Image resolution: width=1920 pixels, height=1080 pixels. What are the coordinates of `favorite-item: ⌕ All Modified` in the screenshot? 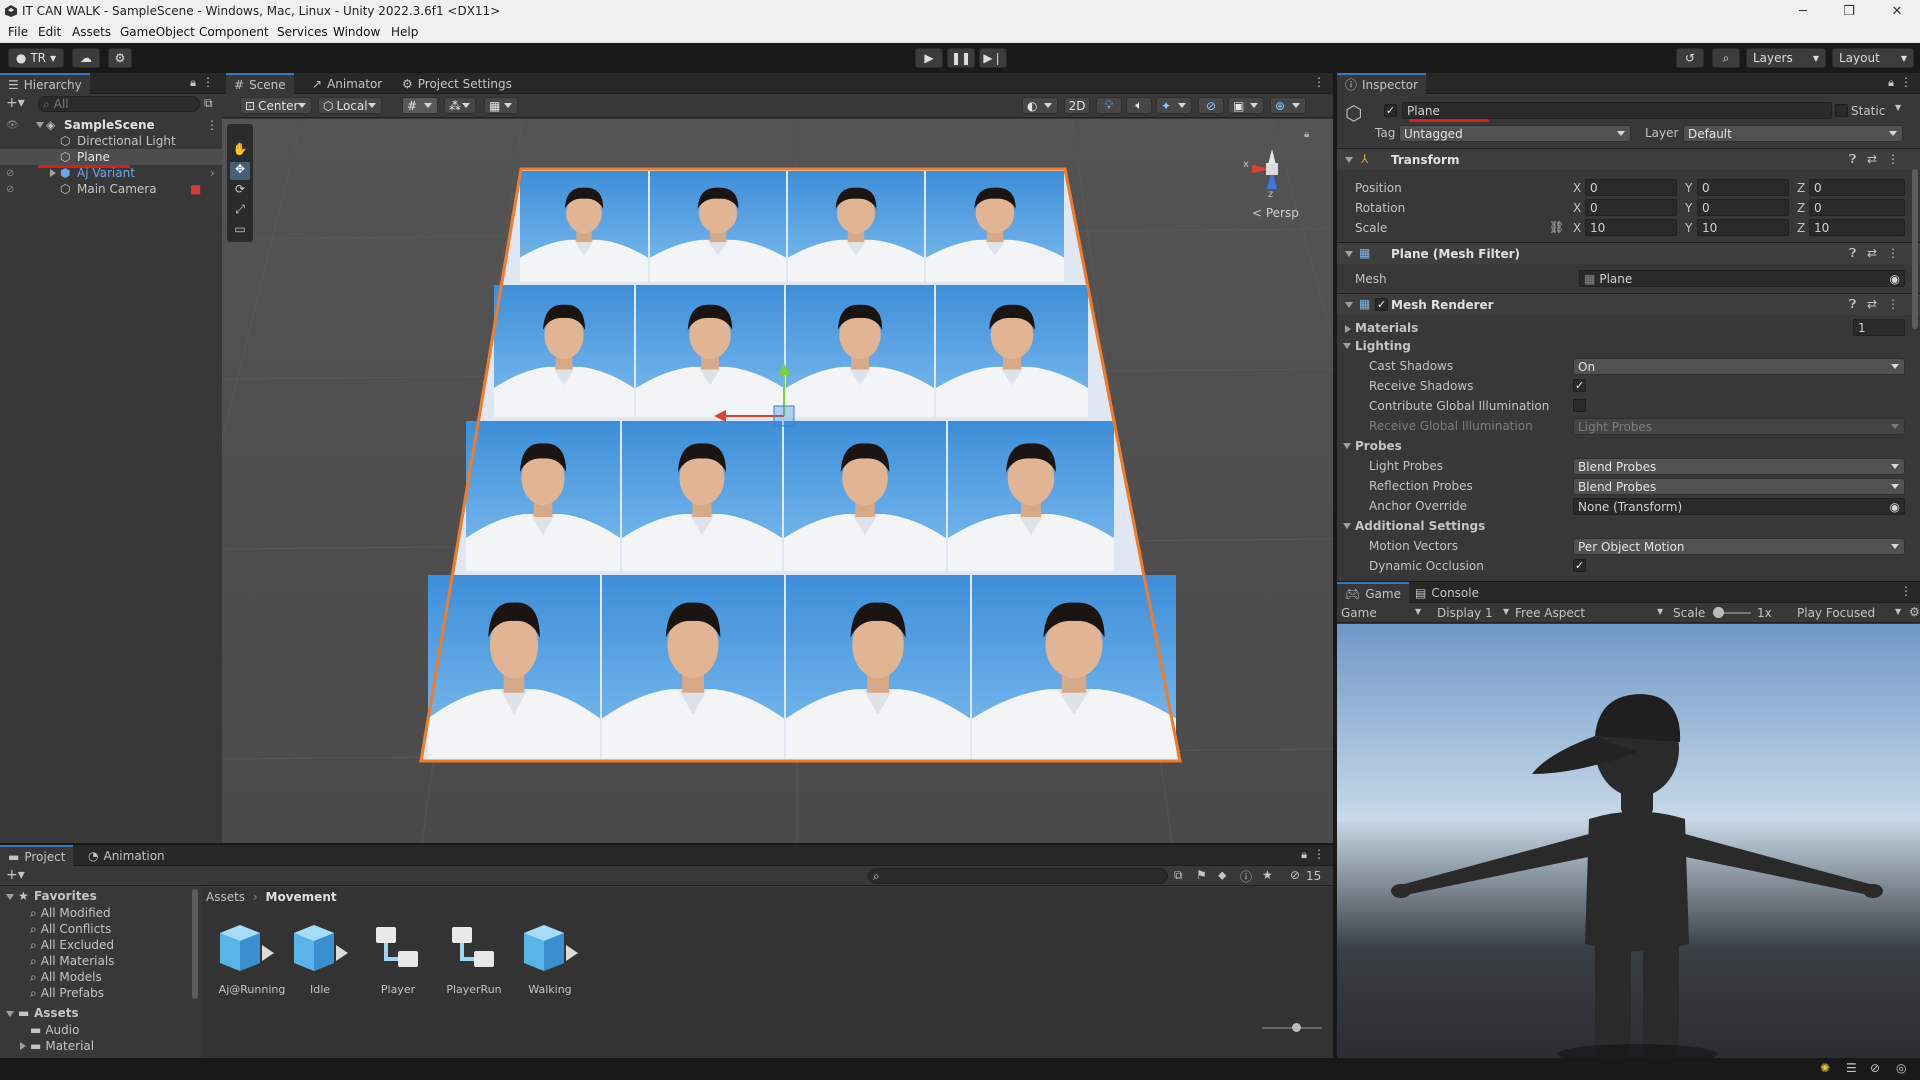 It's located at (70, 913).